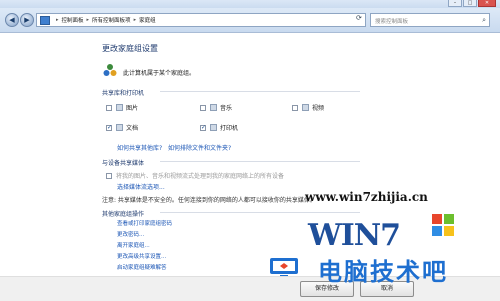 The width and height of the screenshot is (500, 301). Describe the element at coordinates (455, 3) in the screenshot. I see `minimize-button: –` at that location.